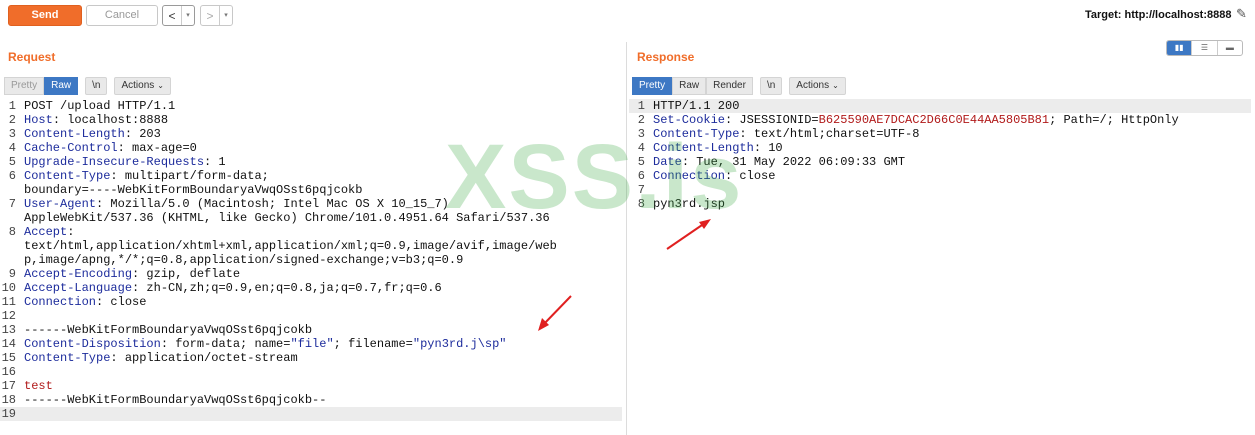 The image size is (1255, 435). Describe the element at coordinates (1114, 120) in the screenshot. I see `header-value: ; Path=/; HttpOnly` at that location.